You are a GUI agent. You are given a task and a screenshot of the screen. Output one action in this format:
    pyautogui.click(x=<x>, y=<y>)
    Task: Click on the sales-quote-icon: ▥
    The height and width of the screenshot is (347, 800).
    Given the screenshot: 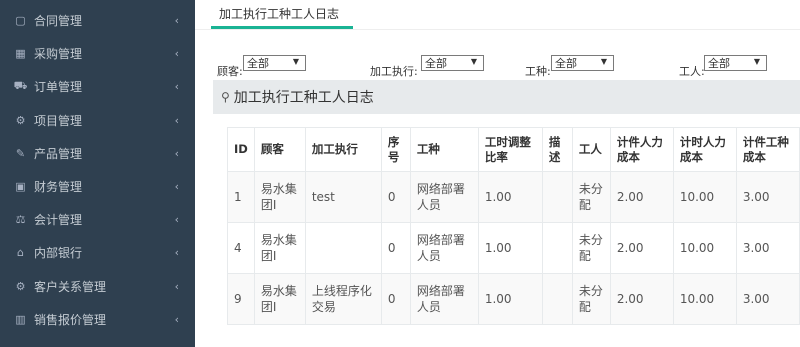 What is the action you would take?
    pyautogui.click(x=20, y=319)
    